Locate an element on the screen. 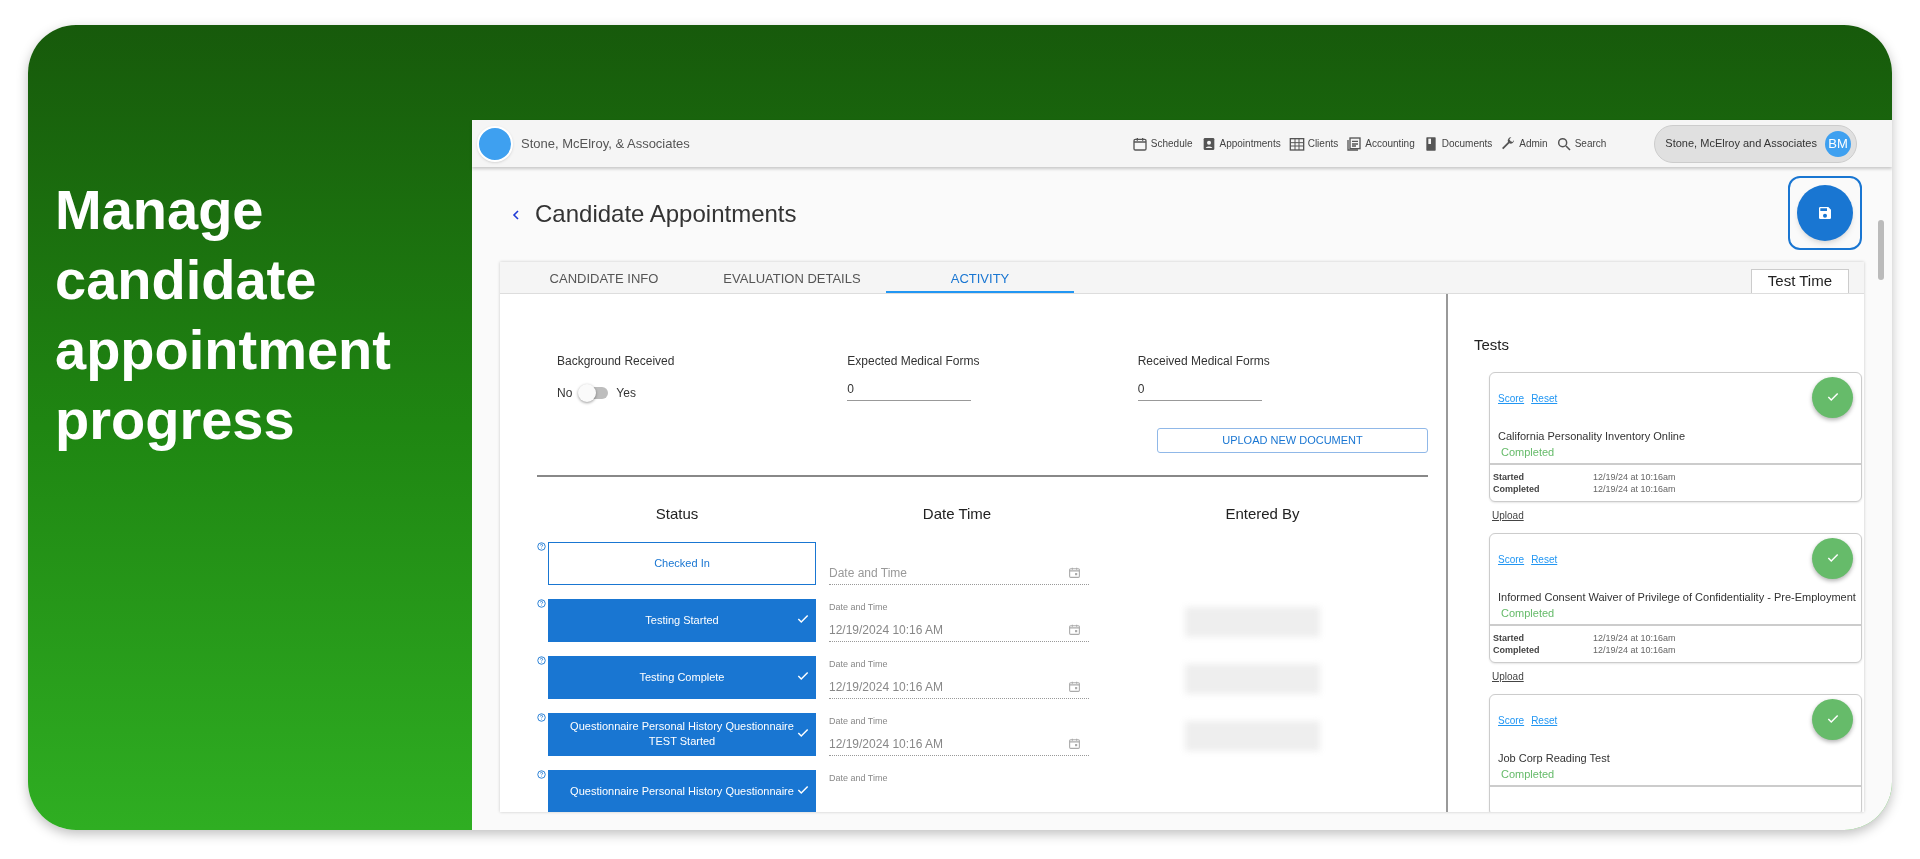 This screenshot has width=1920, height=859. field-label: Expected Medical Forms is located at coordinates (914, 361).